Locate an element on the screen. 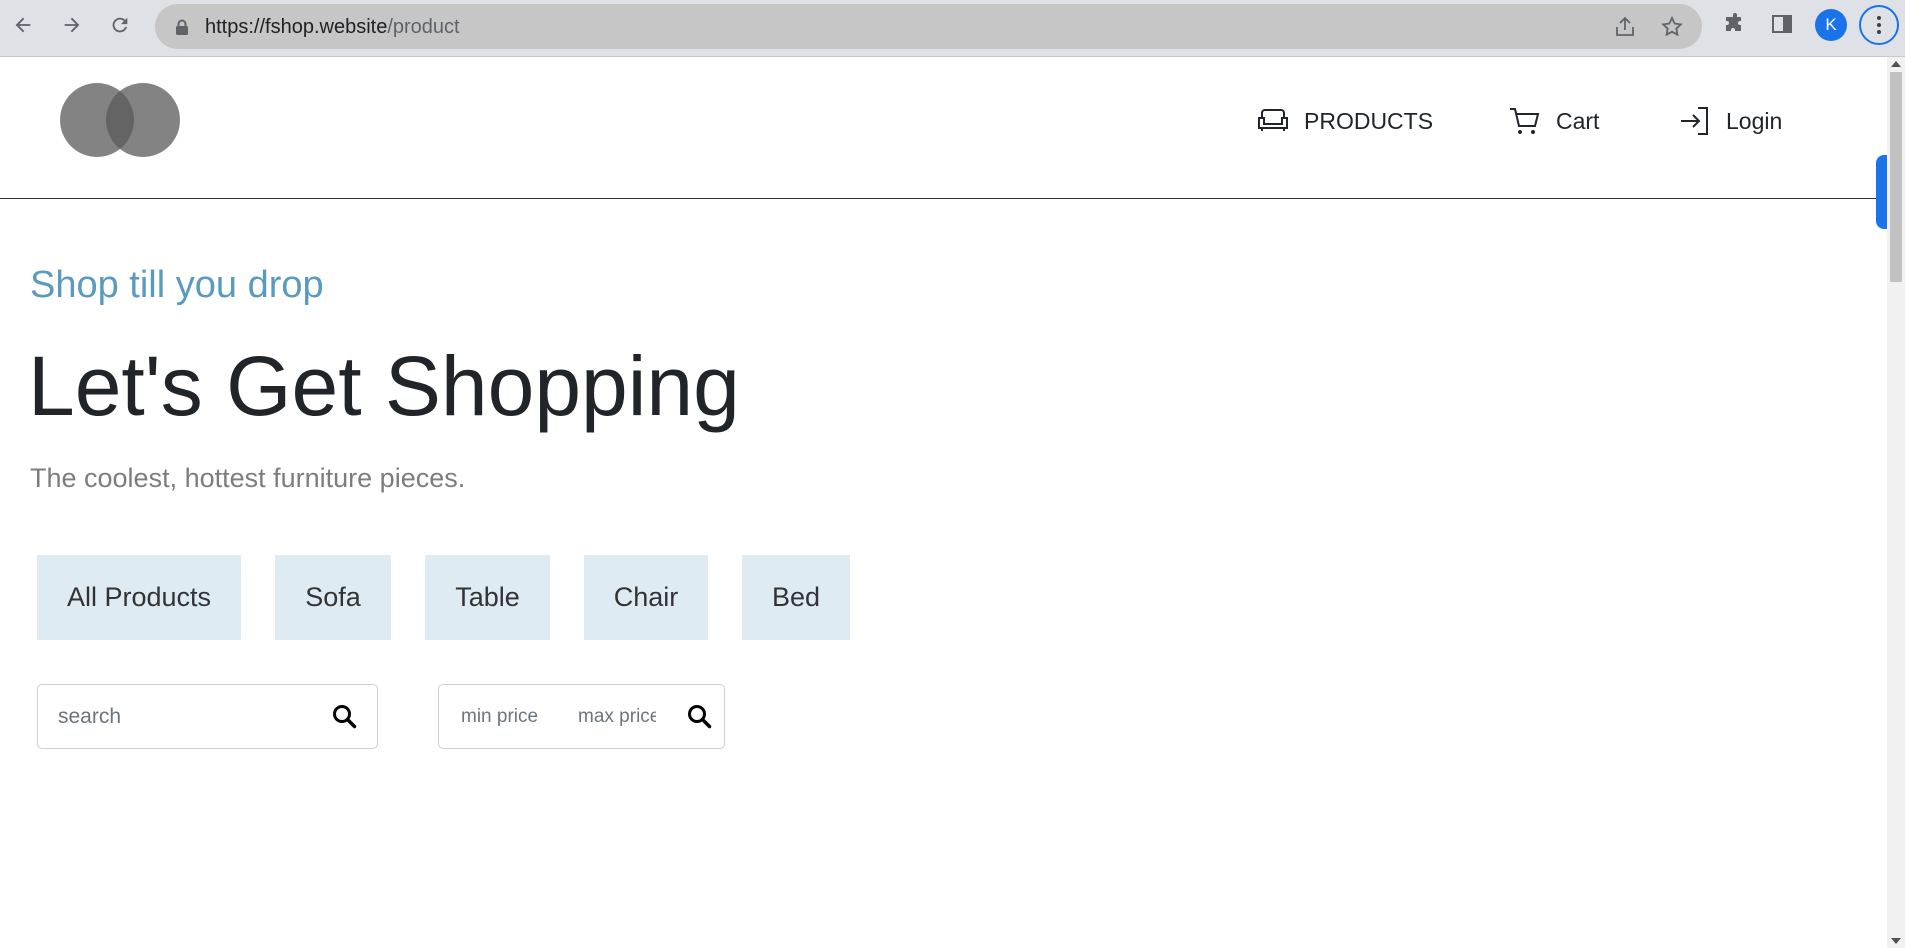 The image size is (1905, 948). search-box is located at coordinates (207, 716).